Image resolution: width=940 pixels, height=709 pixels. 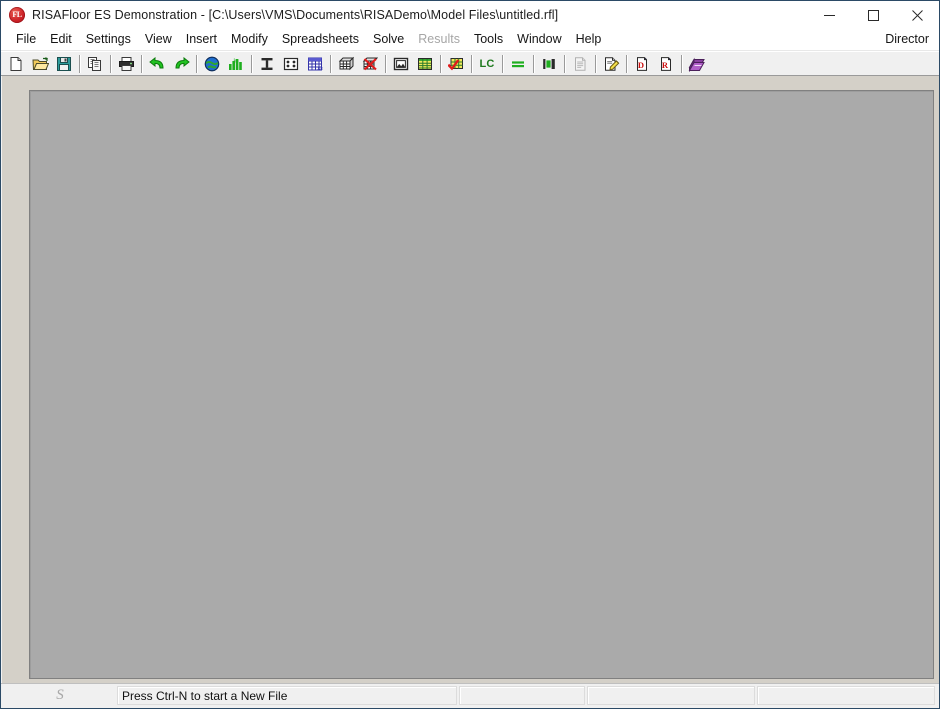 I want to click on menu-item-tools: Tools, so click(x=488, y=39).